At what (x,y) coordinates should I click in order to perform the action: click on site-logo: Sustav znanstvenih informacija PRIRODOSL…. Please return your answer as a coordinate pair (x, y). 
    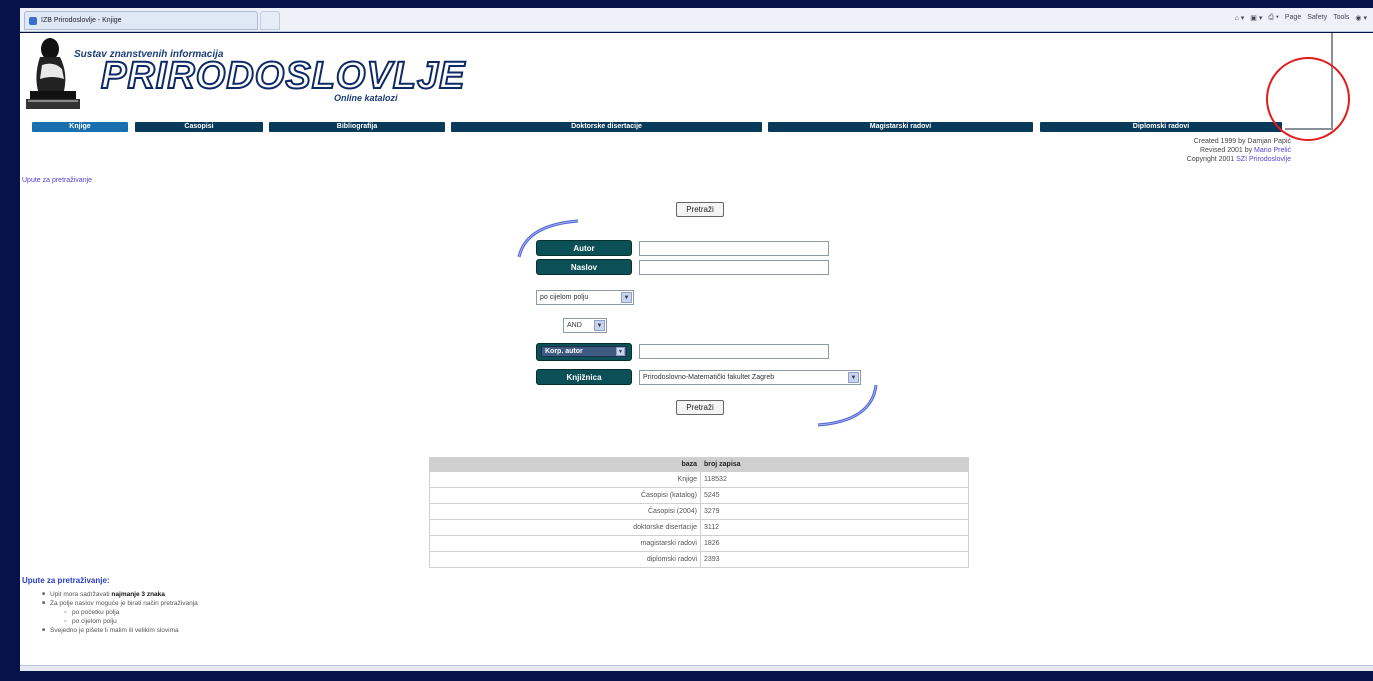
    Looking at the image, I should click on (245, 74).